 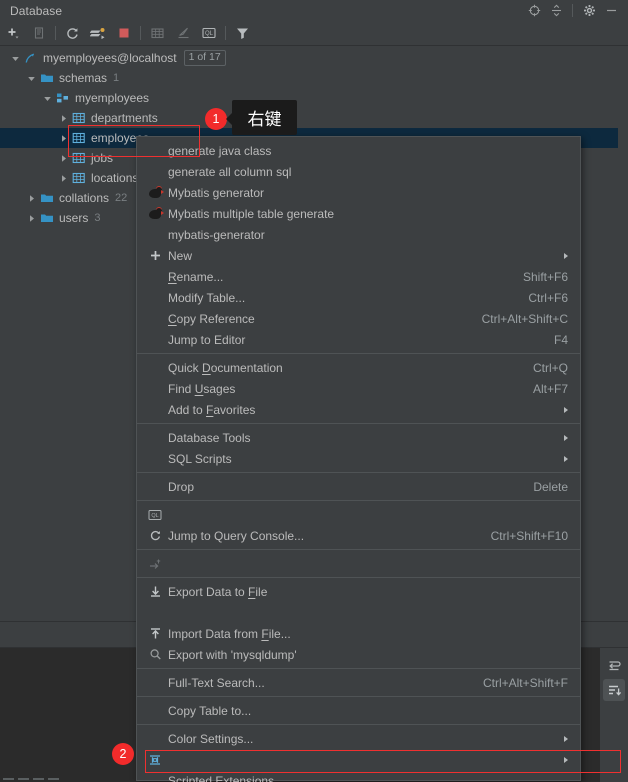 I want to click on tab-indicators, so click(x=31, y=779).